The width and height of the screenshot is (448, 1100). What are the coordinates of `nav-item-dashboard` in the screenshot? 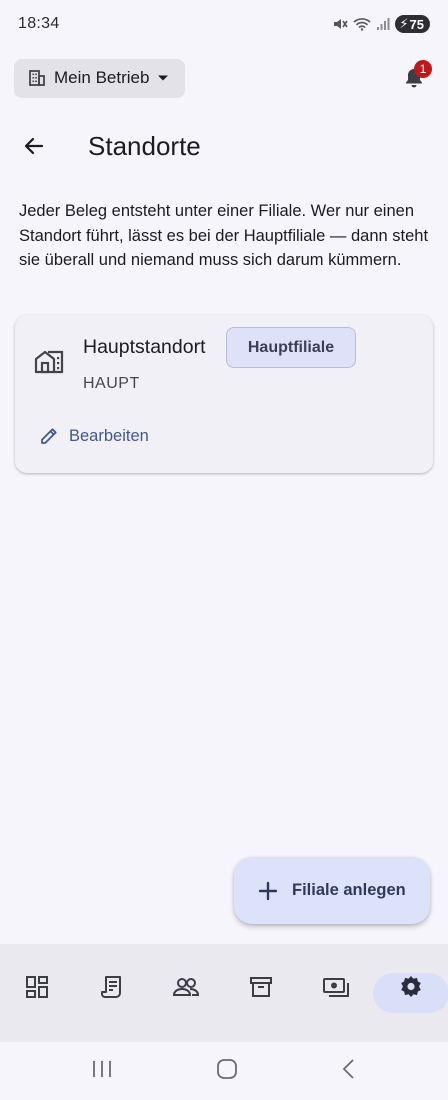 It's located at (37, 987).